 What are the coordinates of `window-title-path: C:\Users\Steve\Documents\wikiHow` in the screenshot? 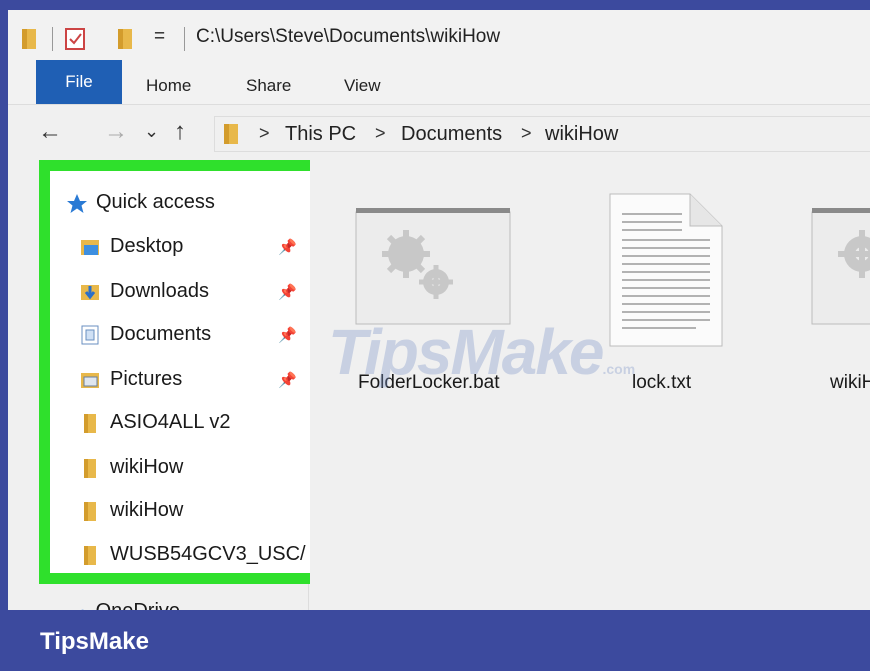 It's located at (348, 36).